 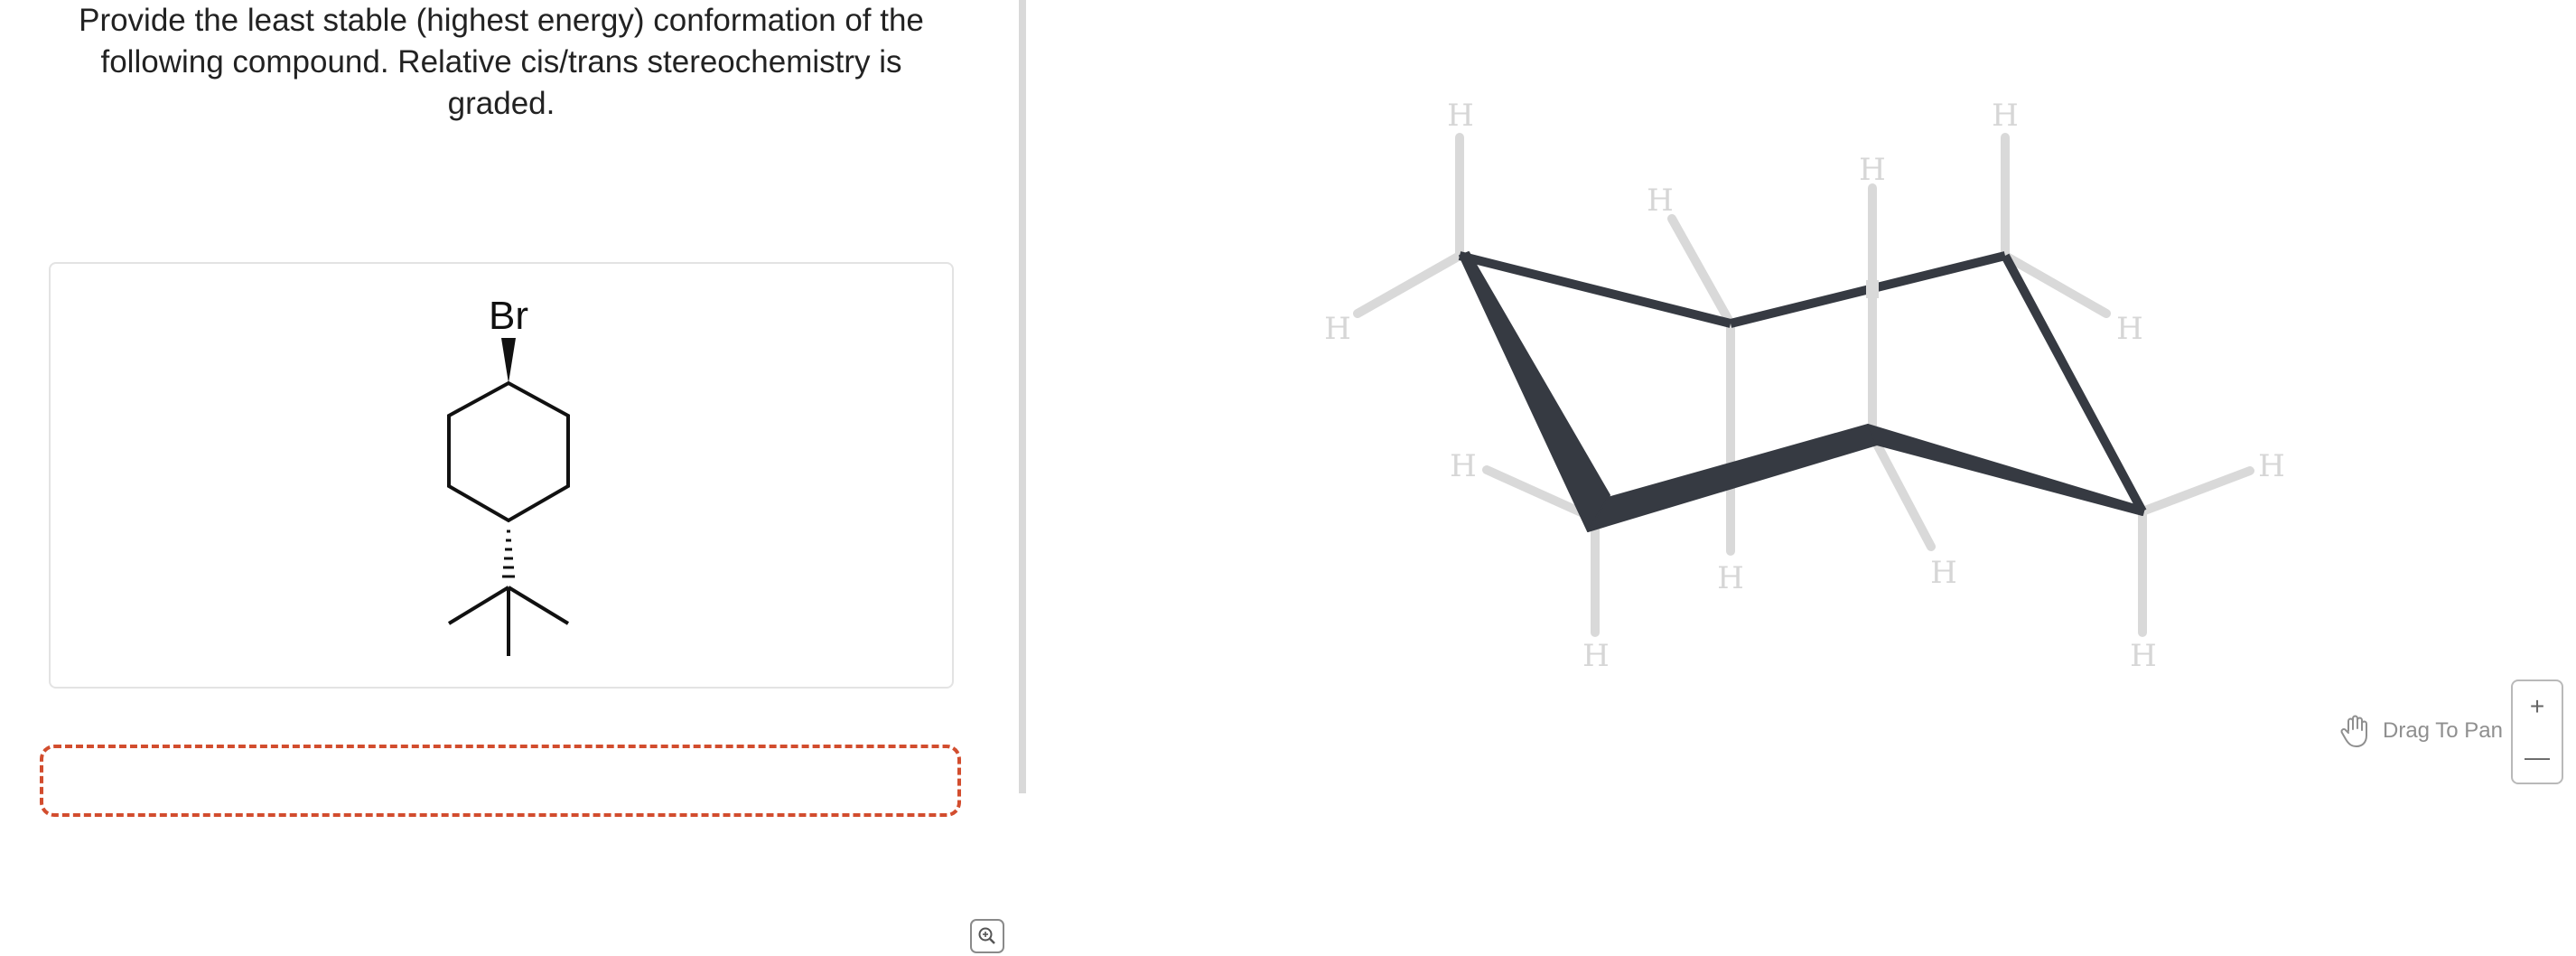 I want to click on ring-bonds, so click(x=1803, y=391).